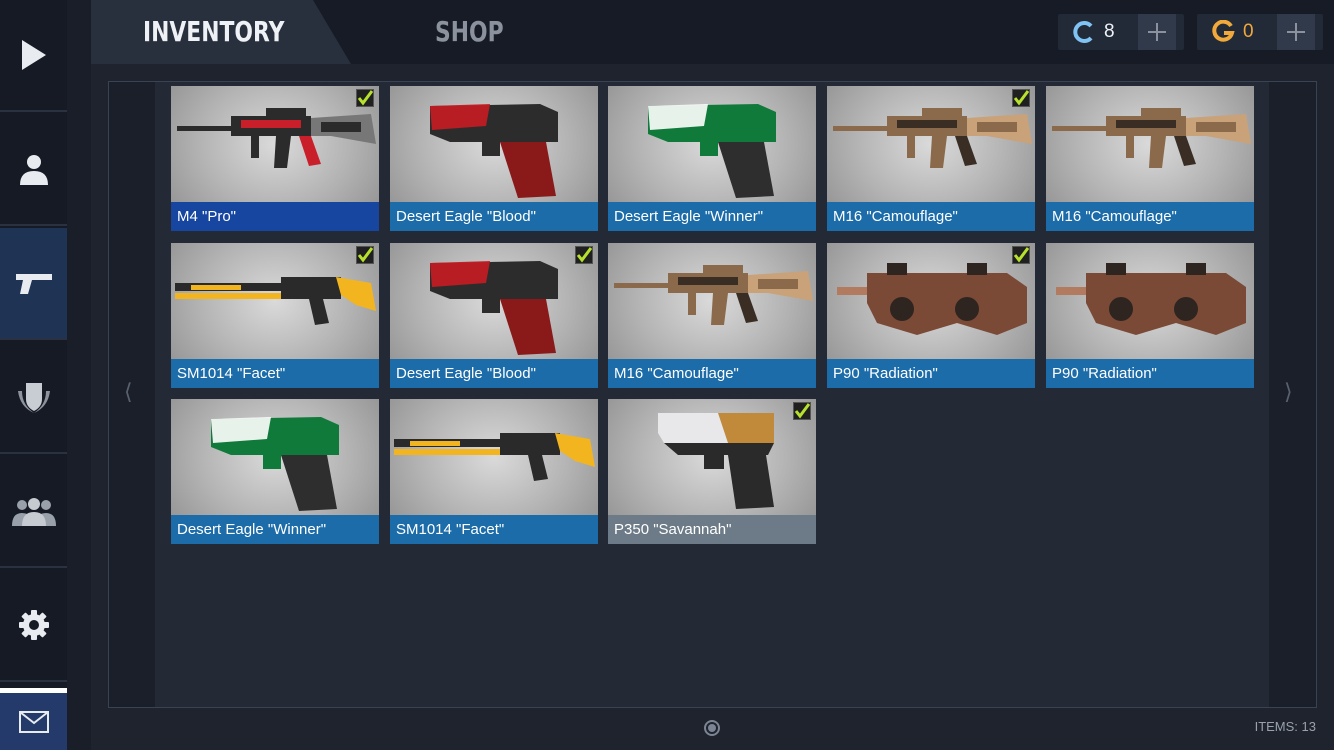 The image size is (1334, 750). I want to click on items-count: ITEMS: 13, so click(1285, 726).